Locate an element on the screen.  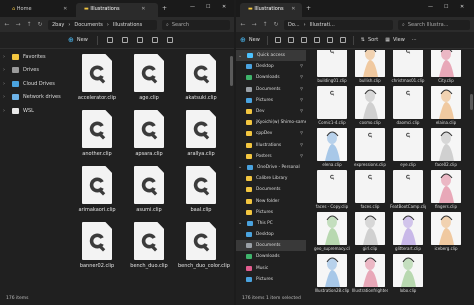
file-thumbnail: building01.clip is located at coordinates (332, 66).